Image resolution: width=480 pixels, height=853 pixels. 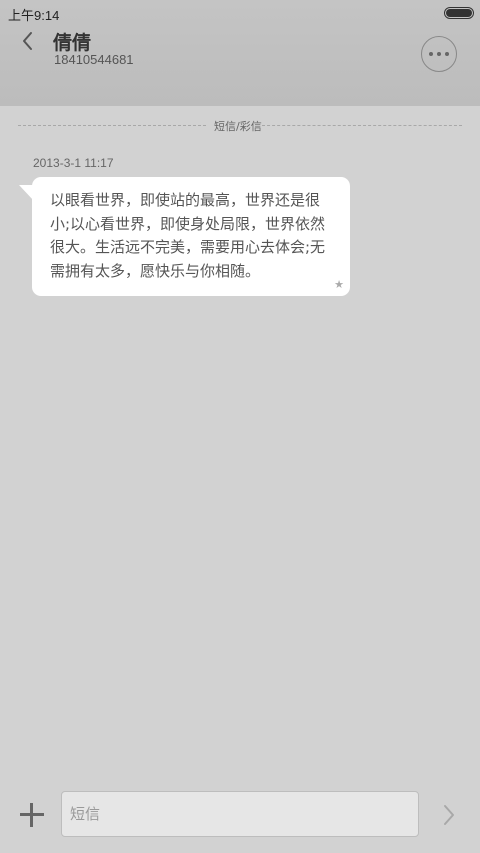 What do you see at coordinates (240, 814) in the screenshot?
I see `message-input` at bounding box center [240, 814].